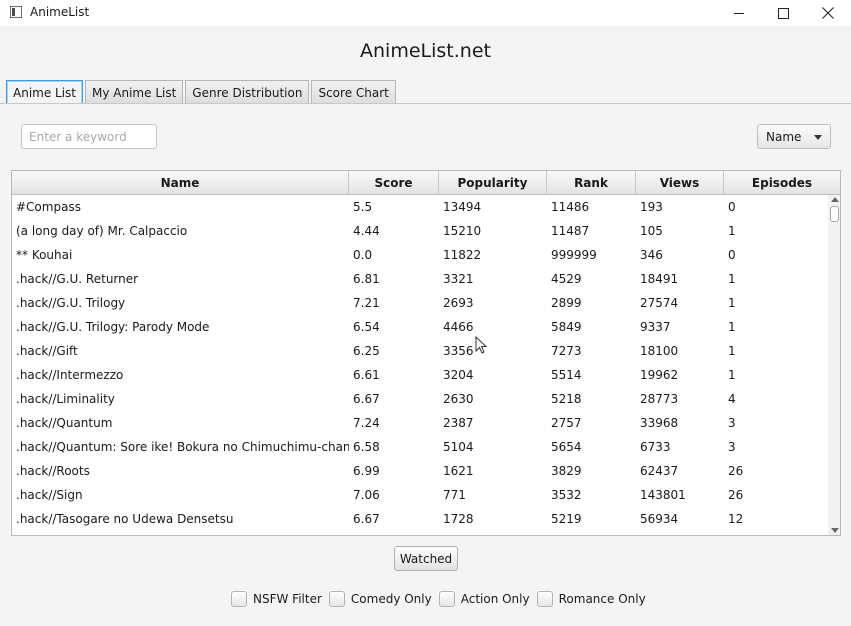  I want to click on table-cell: 11487, so click(570, 231).